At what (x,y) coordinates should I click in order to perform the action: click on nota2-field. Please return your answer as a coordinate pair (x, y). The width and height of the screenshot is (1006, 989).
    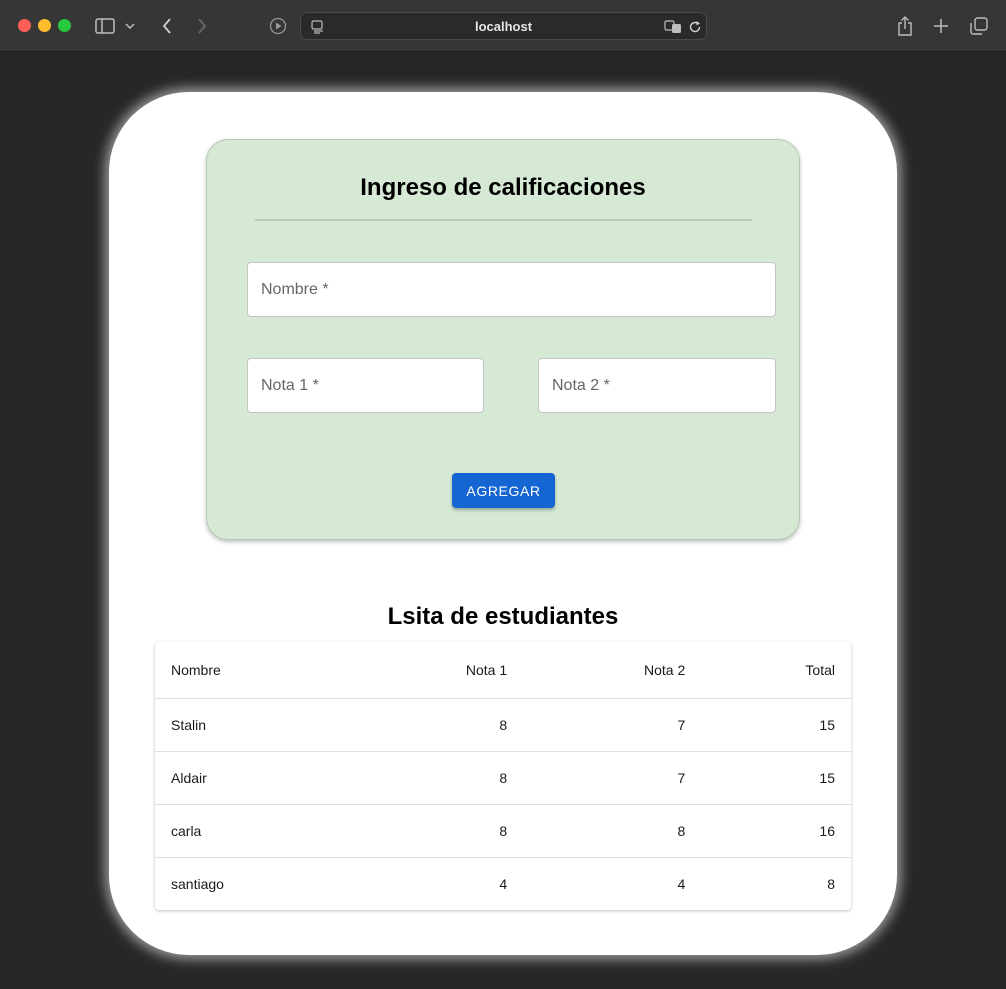
    Looking at the image, I should click on (657, 385).